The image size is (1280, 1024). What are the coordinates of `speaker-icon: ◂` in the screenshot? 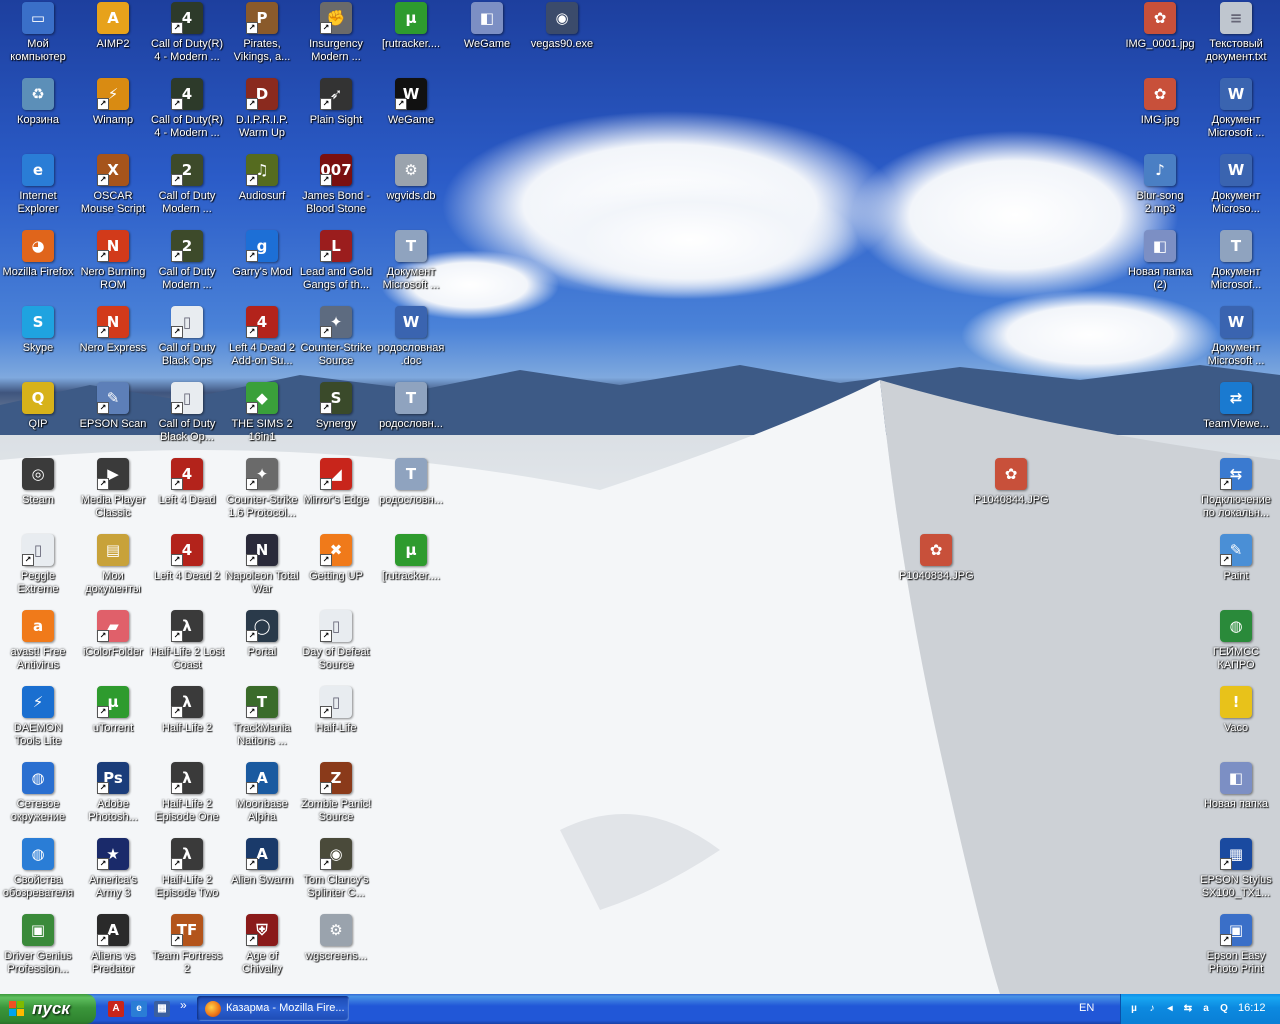 It's located at (1170, 1009).